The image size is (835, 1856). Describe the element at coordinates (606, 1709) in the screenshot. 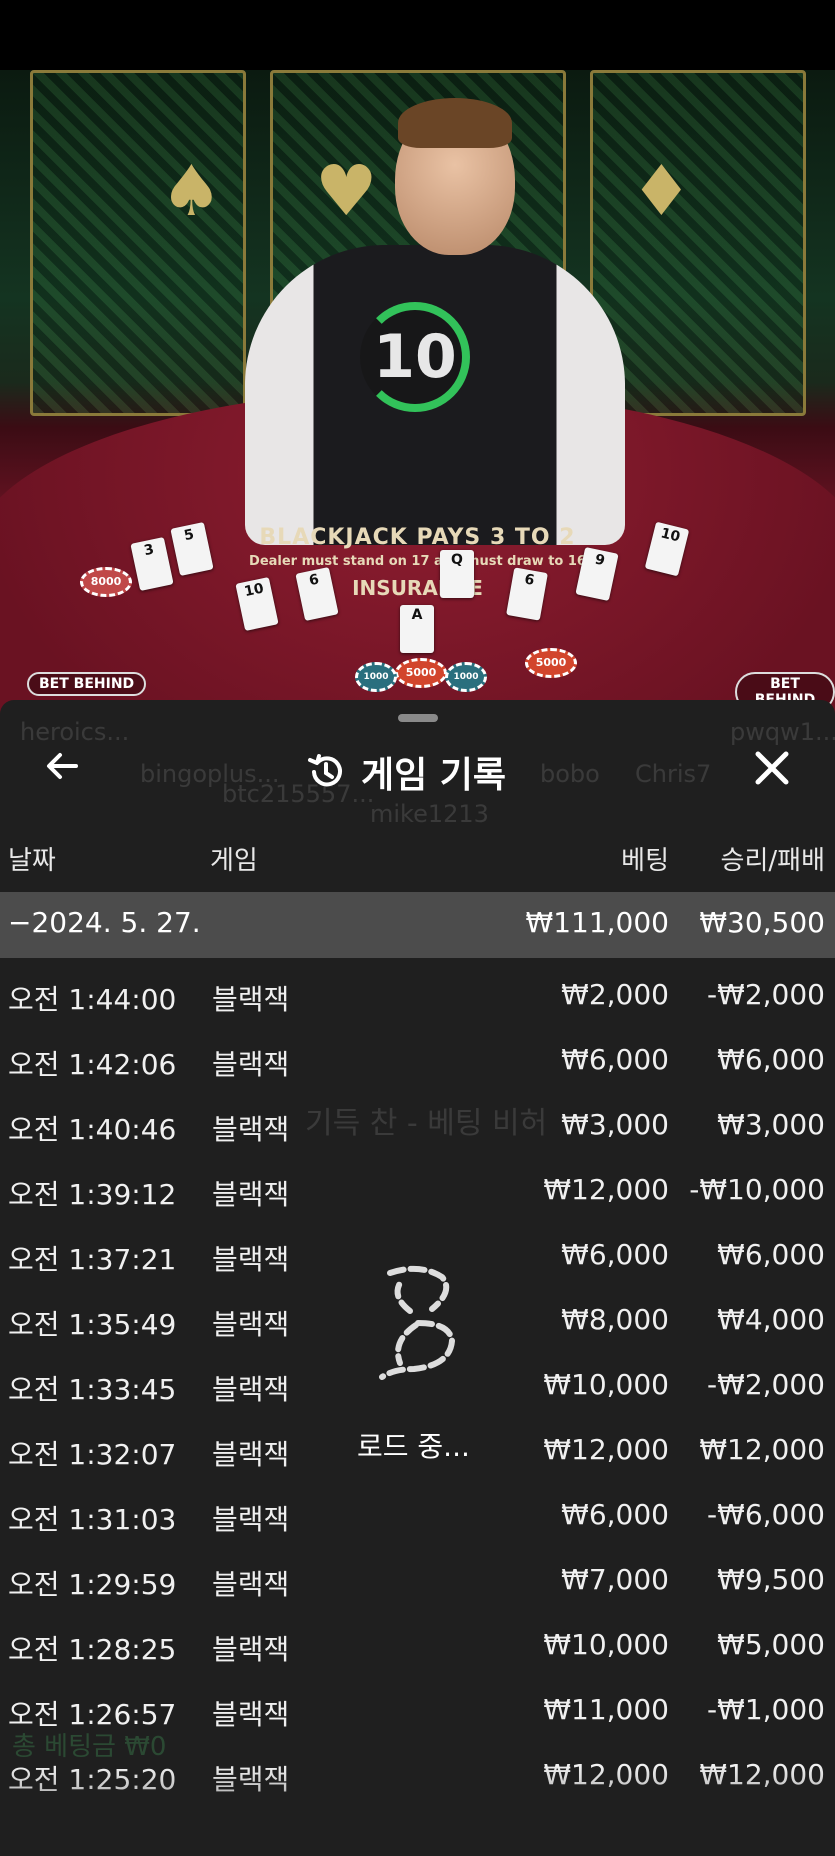

I see `row-bet: ₩11,000` at that location.